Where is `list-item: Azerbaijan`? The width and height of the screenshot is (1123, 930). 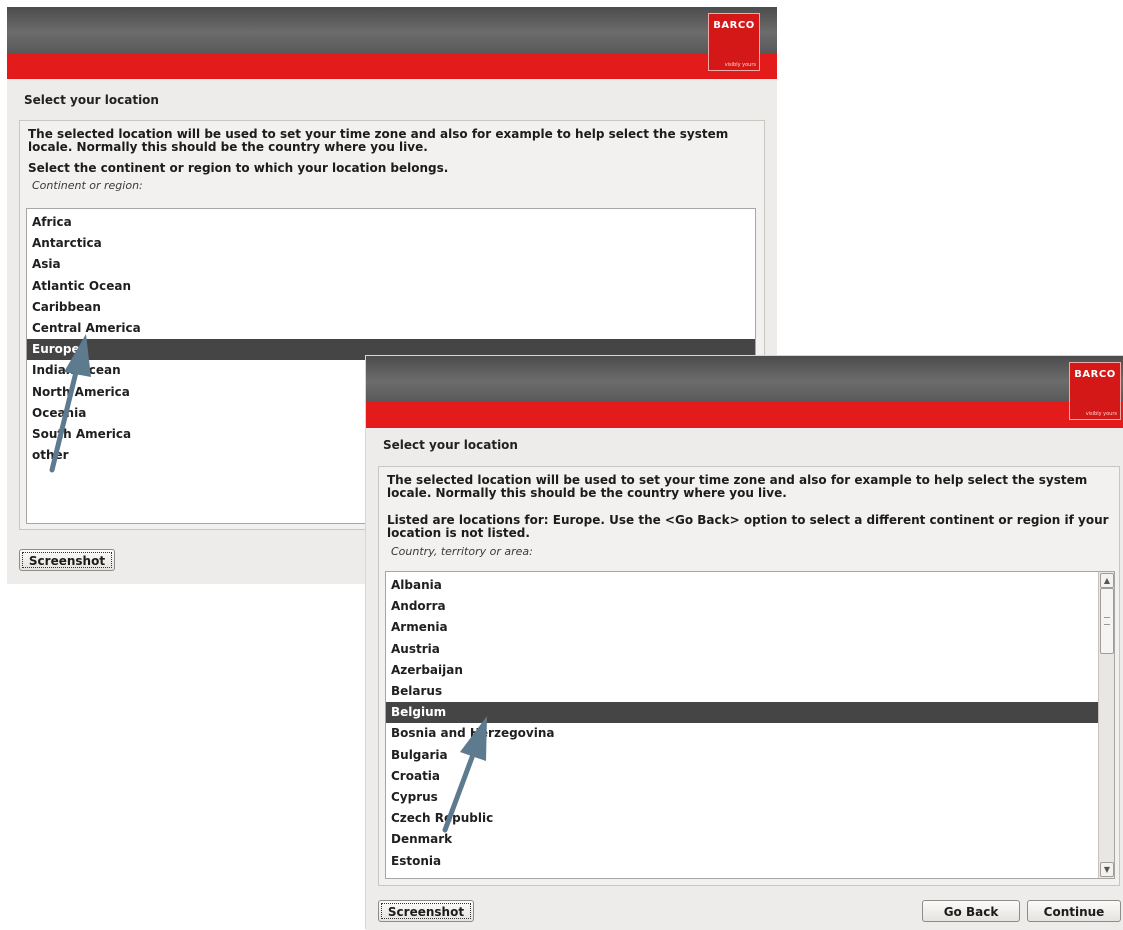 list-item: Azerbaijan is located at coordinates (742, 670).